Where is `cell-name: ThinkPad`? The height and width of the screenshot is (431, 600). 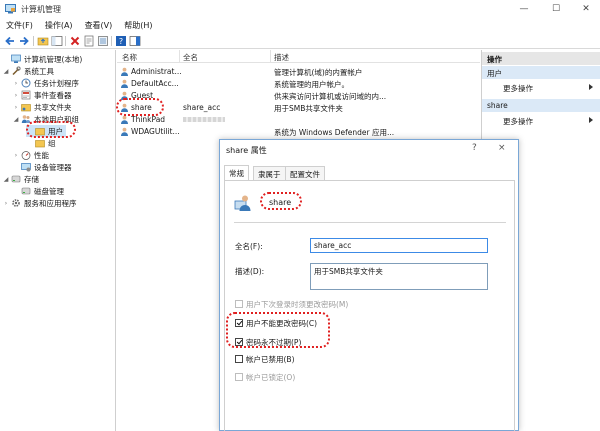
cell-name: ThinkPad is located at coordinates (148, 119).